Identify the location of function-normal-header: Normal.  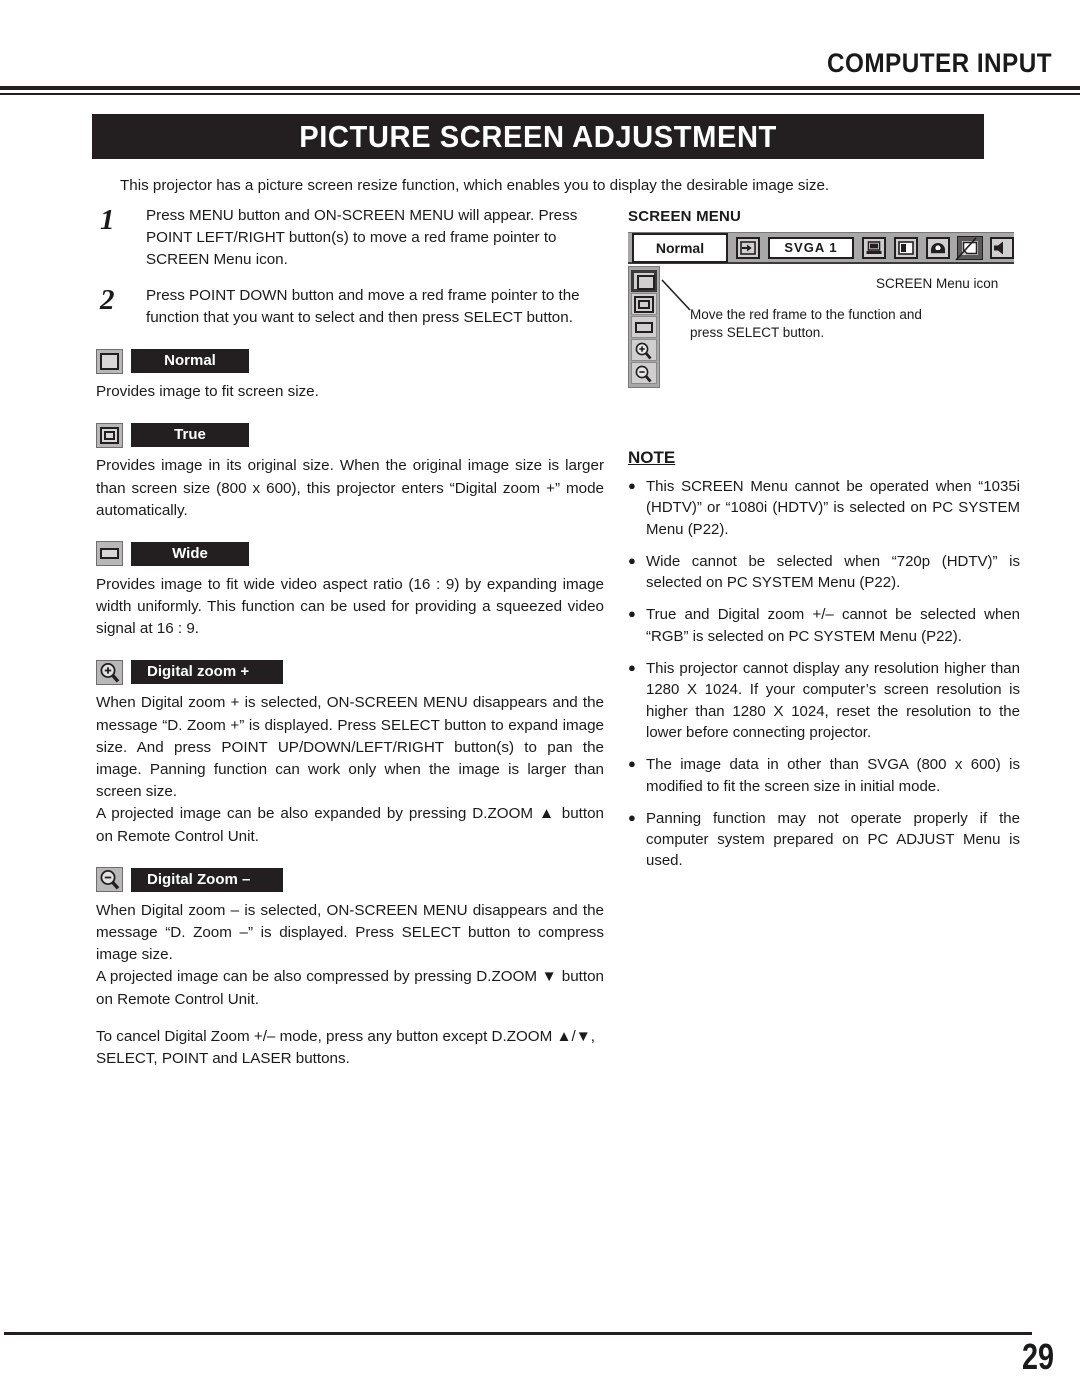
(356, 361).